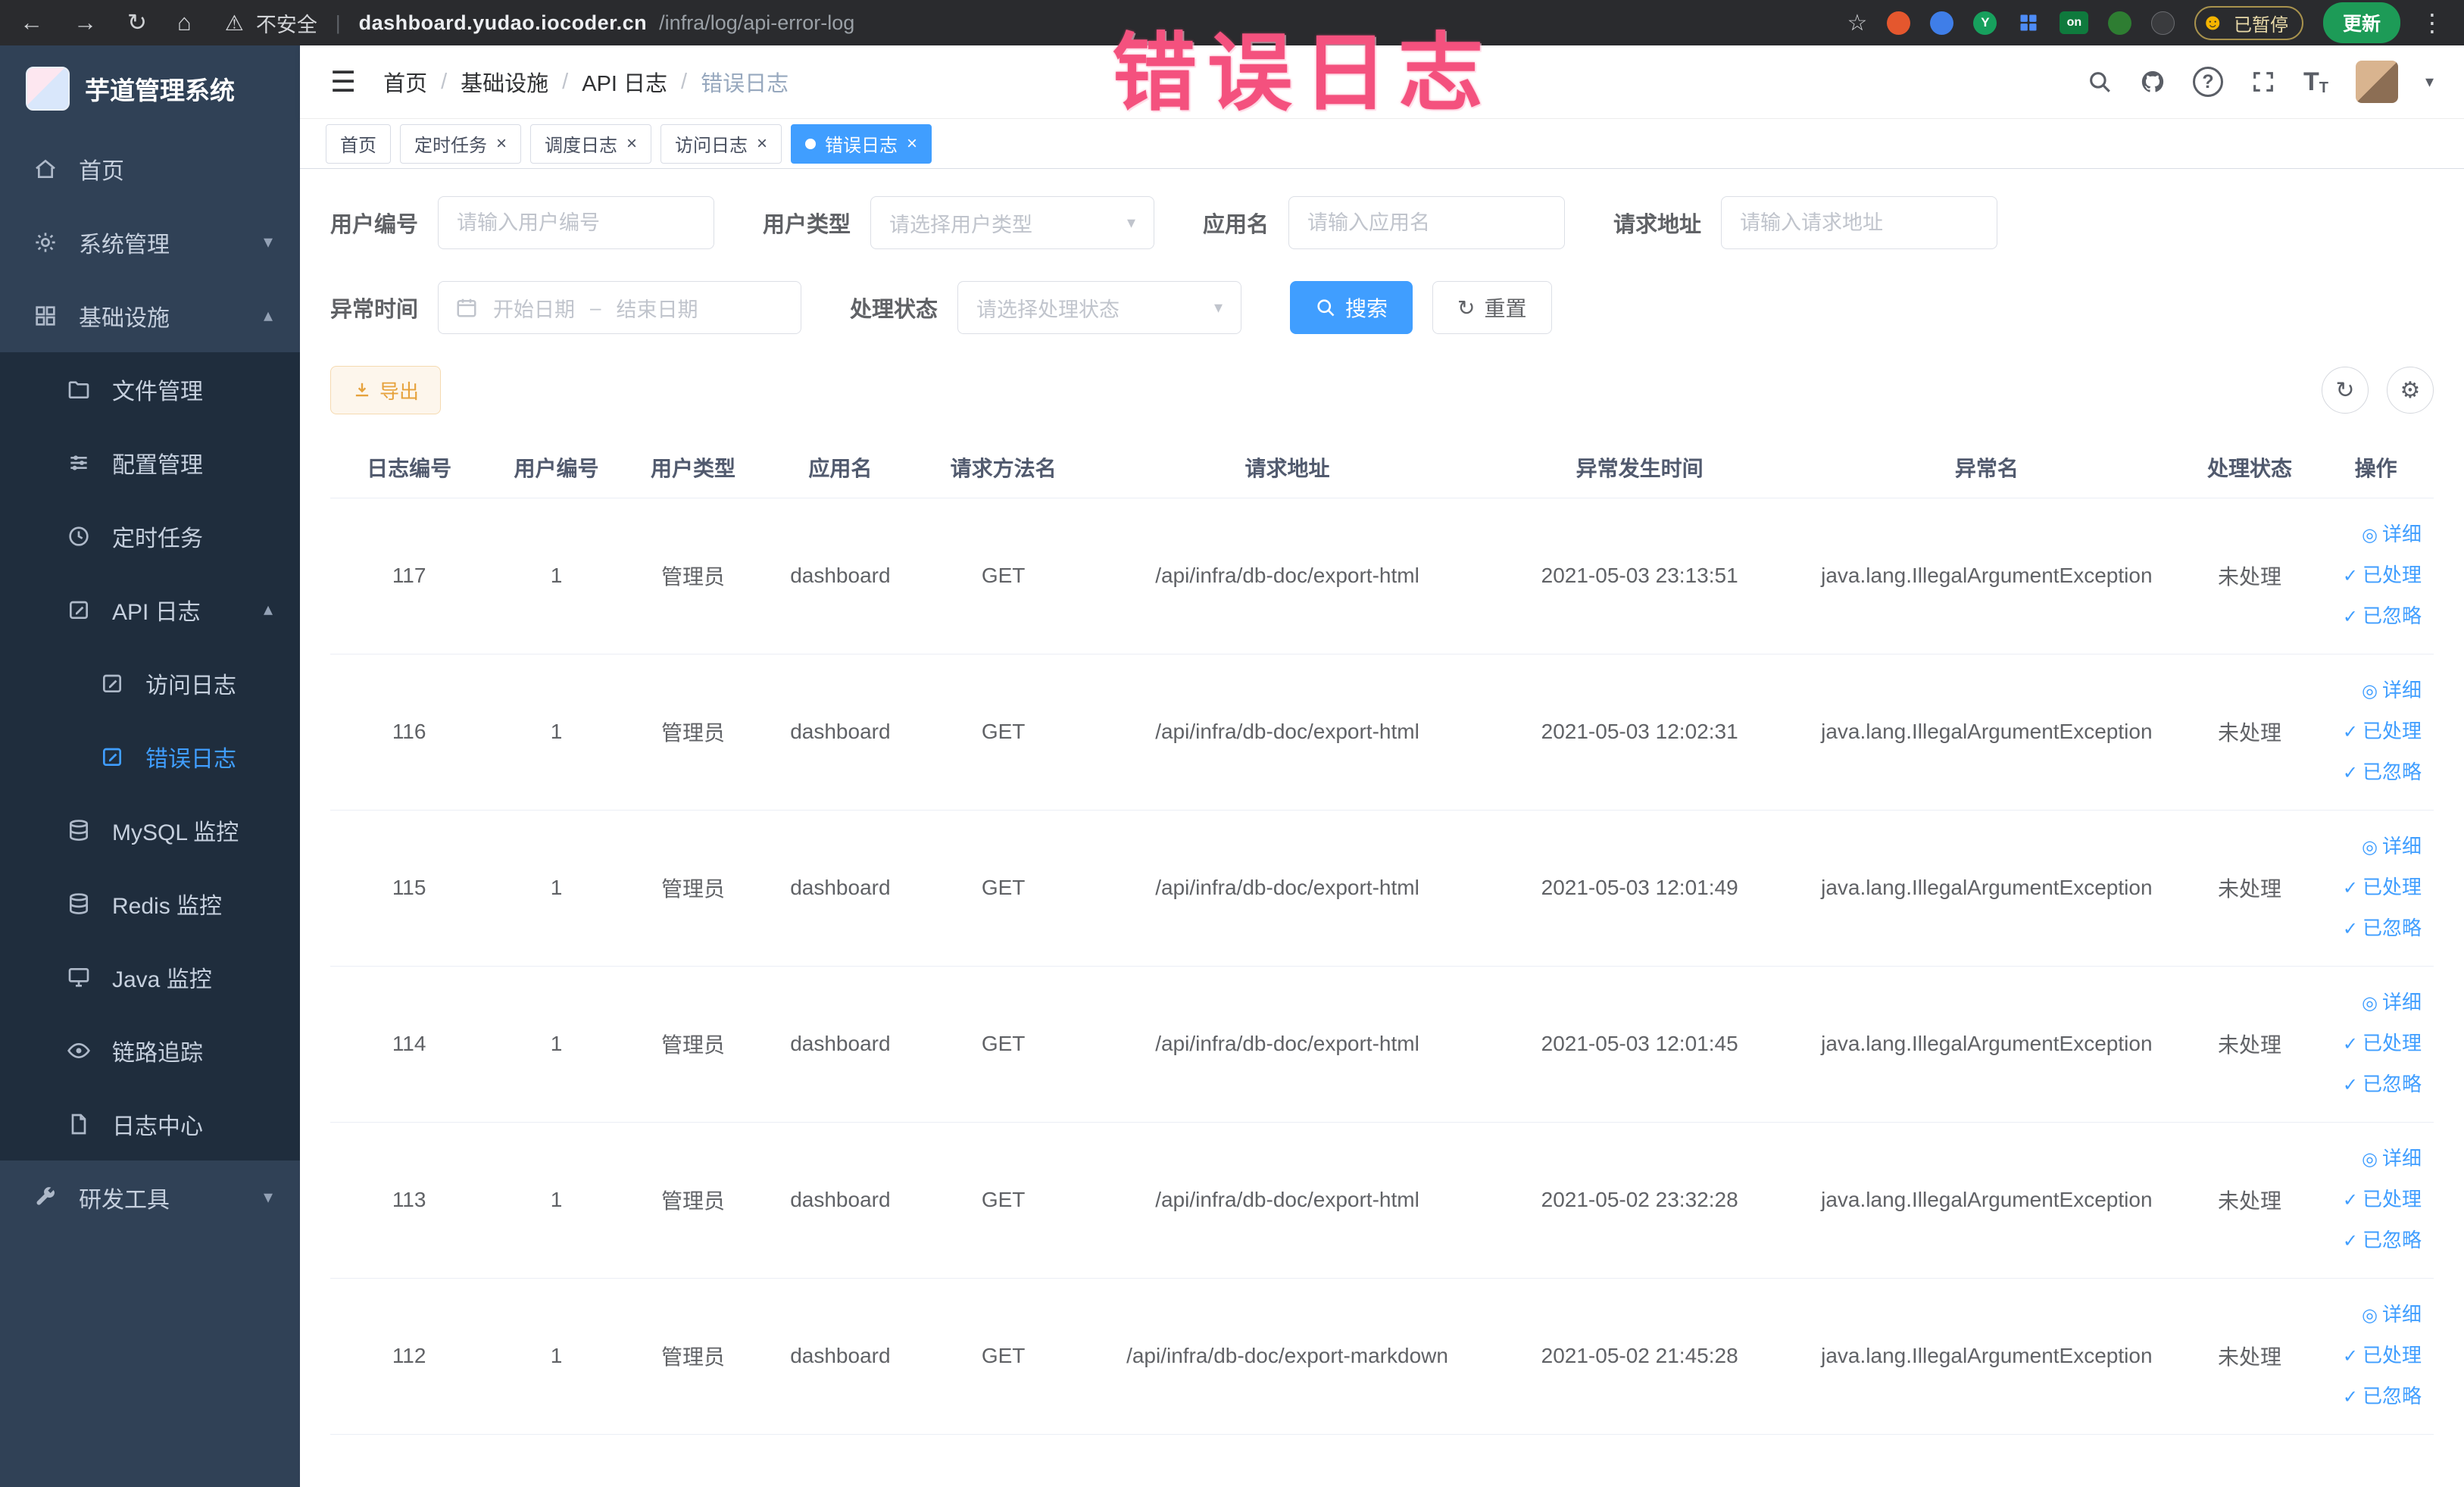 The width and height of the screenshot is (2464, 1487). I want to click on sidebar-item-access-log: 访问日志, so click(150, 683).